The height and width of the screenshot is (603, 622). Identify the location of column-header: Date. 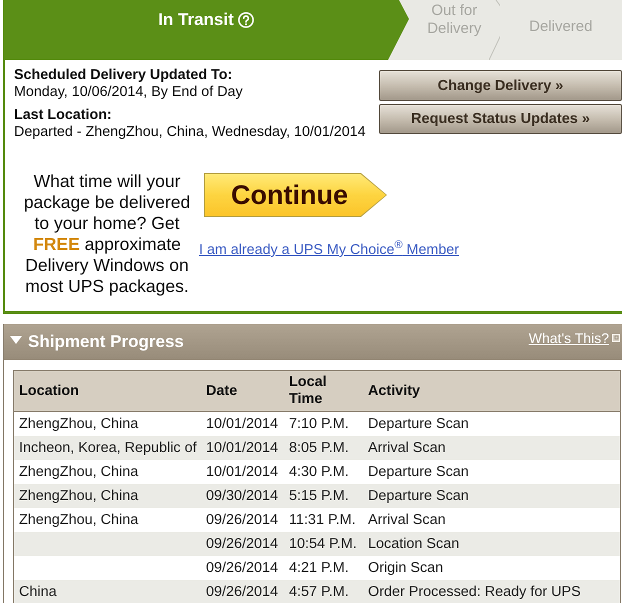
(222, 391).